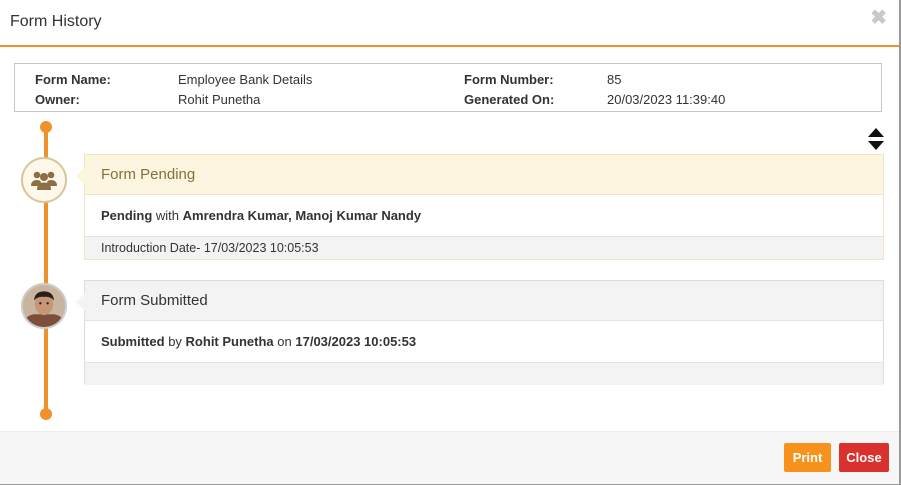 This screenshot has width=901, height=485. What do you see at coordinates (44, 180) in the screenshot?
I see `group-icon` at bounding box center [44, 180].